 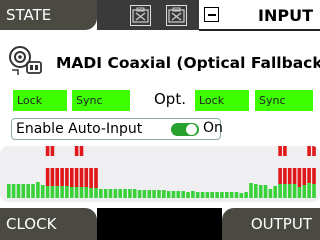 What do you see at coordinates (29, 15) in the screenshot?
I see `tab-state-label: STATE` at bounding box center [29, 15].